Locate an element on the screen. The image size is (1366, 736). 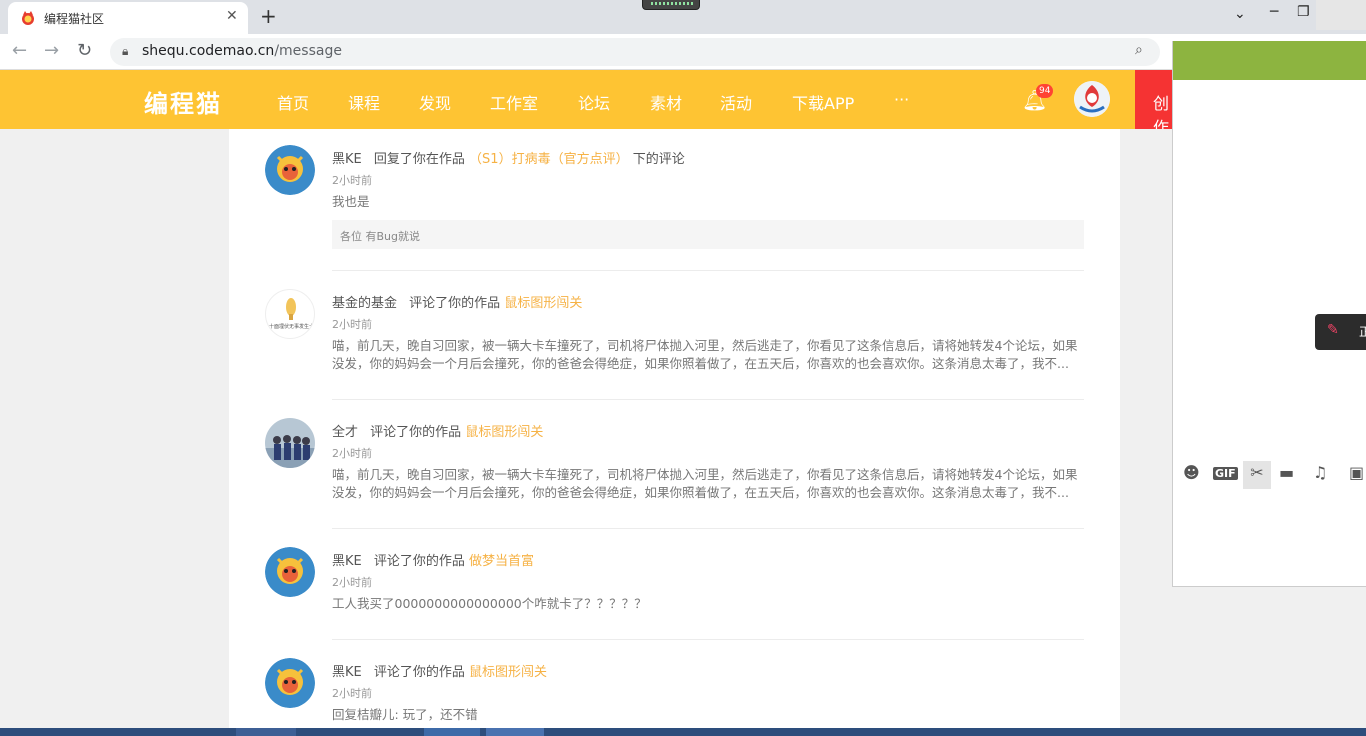
music-icon: ♫ is located at coordinates (1320, 472).